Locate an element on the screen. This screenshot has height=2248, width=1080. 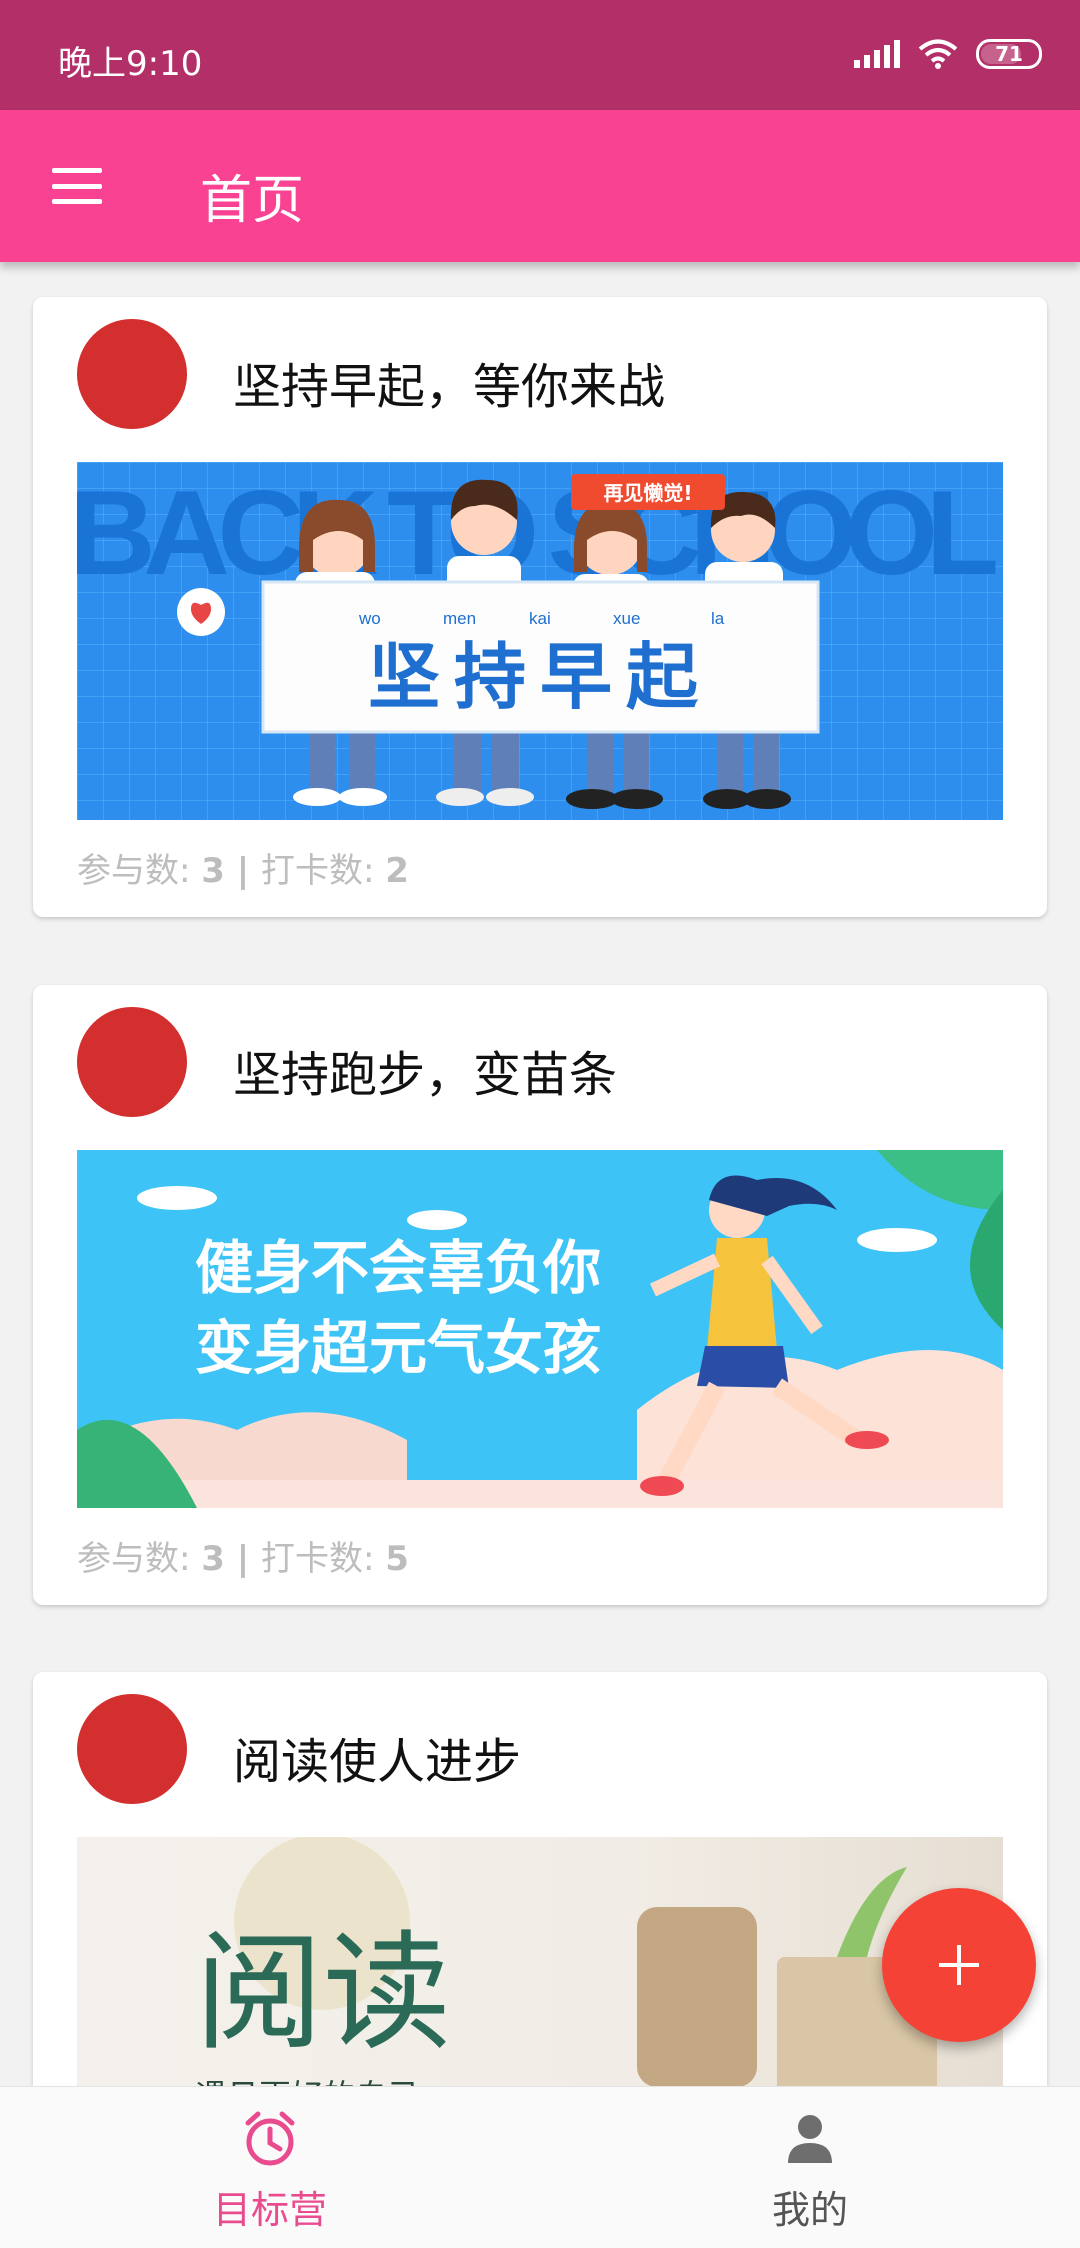
add-goal-button is located at coordinates (959, 1965).